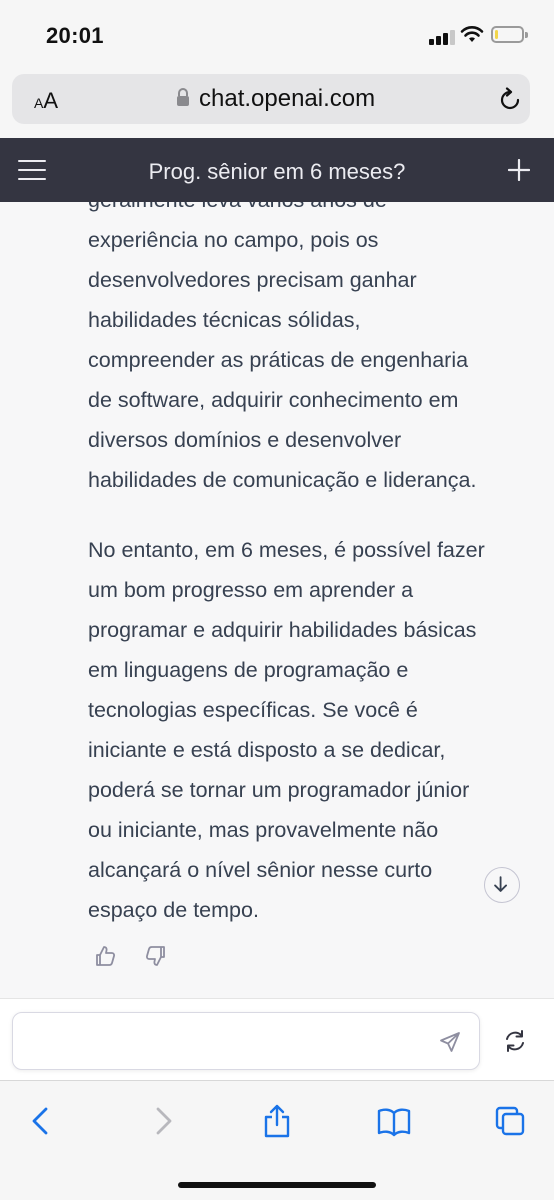  Describe the element at coordinates (273, 400) in the screenshot. I see `paragraph-line: de software, adquirir conhecimento em` at that location.